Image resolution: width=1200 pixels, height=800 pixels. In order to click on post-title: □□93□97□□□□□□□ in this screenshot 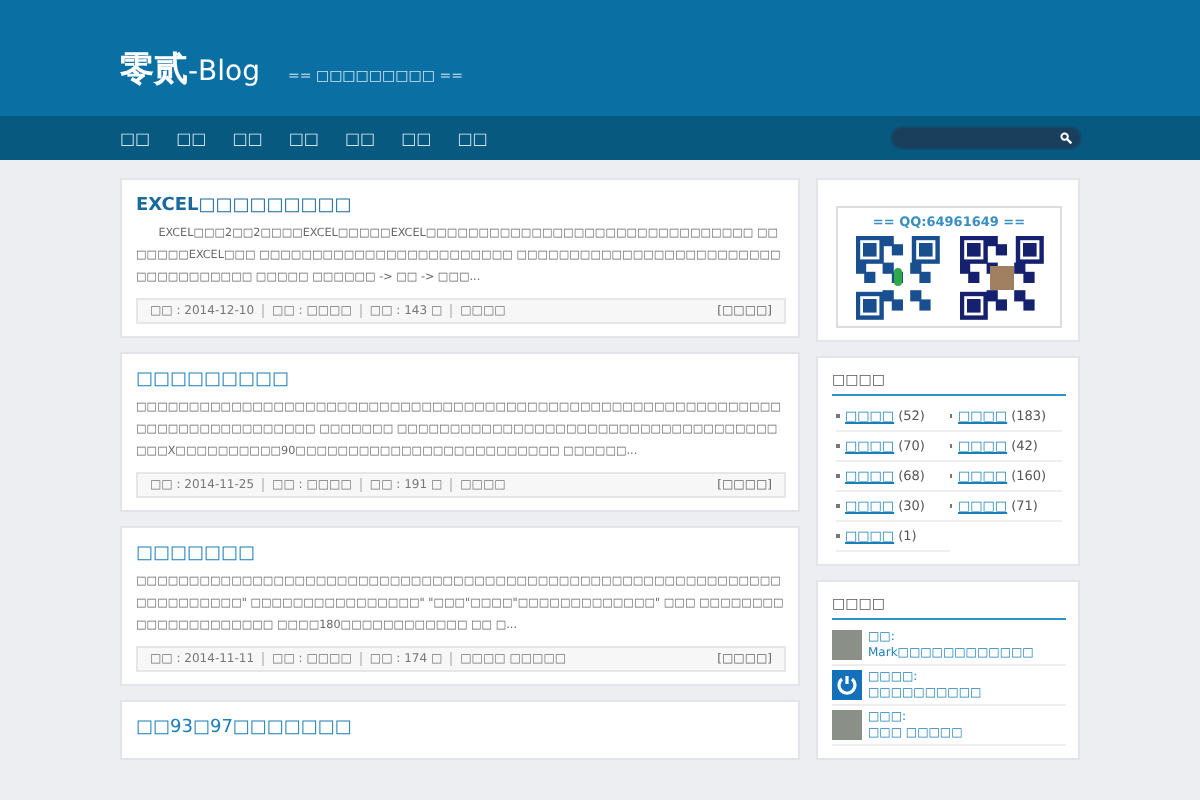, I will do `click(461, 728)`.